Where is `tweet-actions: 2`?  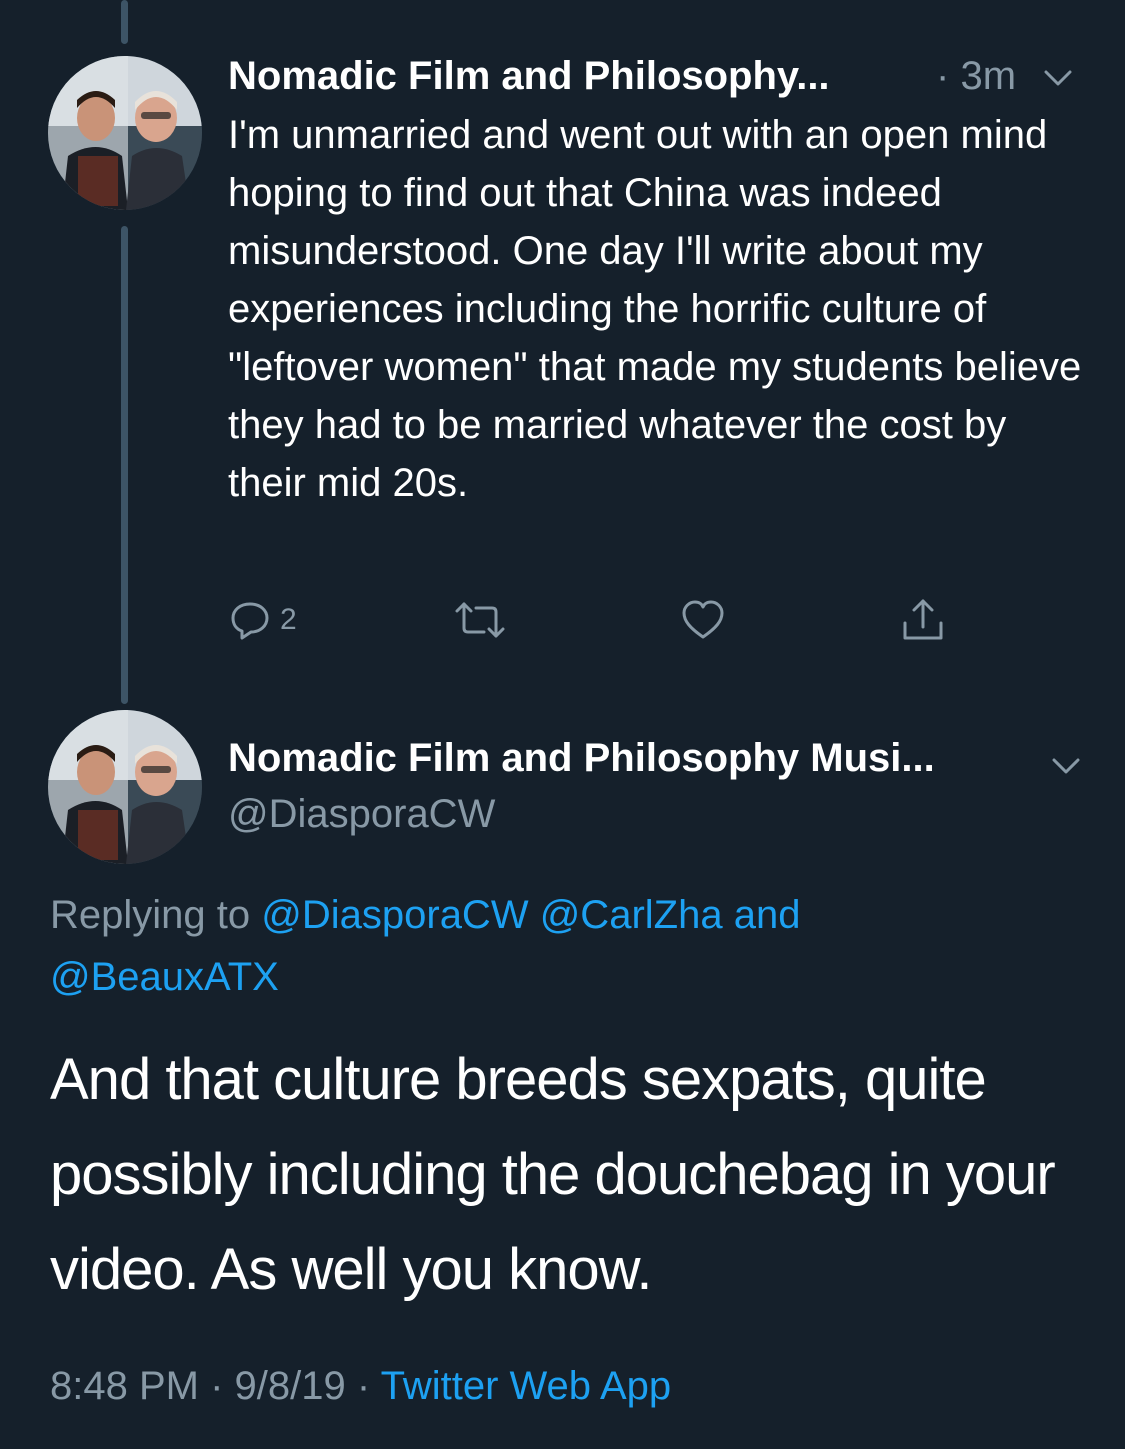 tweet-actions: 2 is located at coordinates (598, 620).